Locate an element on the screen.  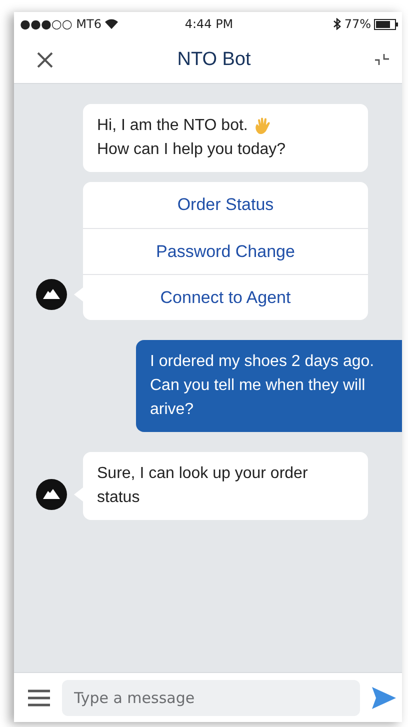
message-input: Type a message is located at coordinates (211, 698).